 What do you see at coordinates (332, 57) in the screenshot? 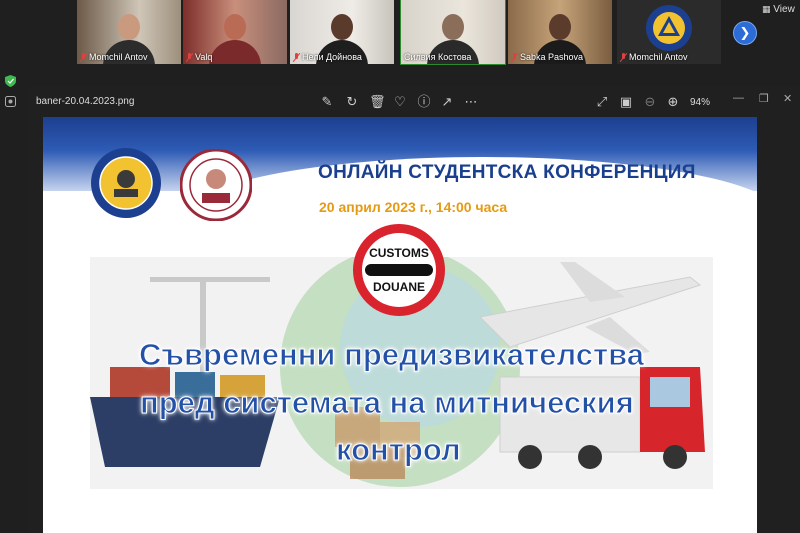
I see `participant-name: Нели Дойнова` at bounding box center [332, 57].